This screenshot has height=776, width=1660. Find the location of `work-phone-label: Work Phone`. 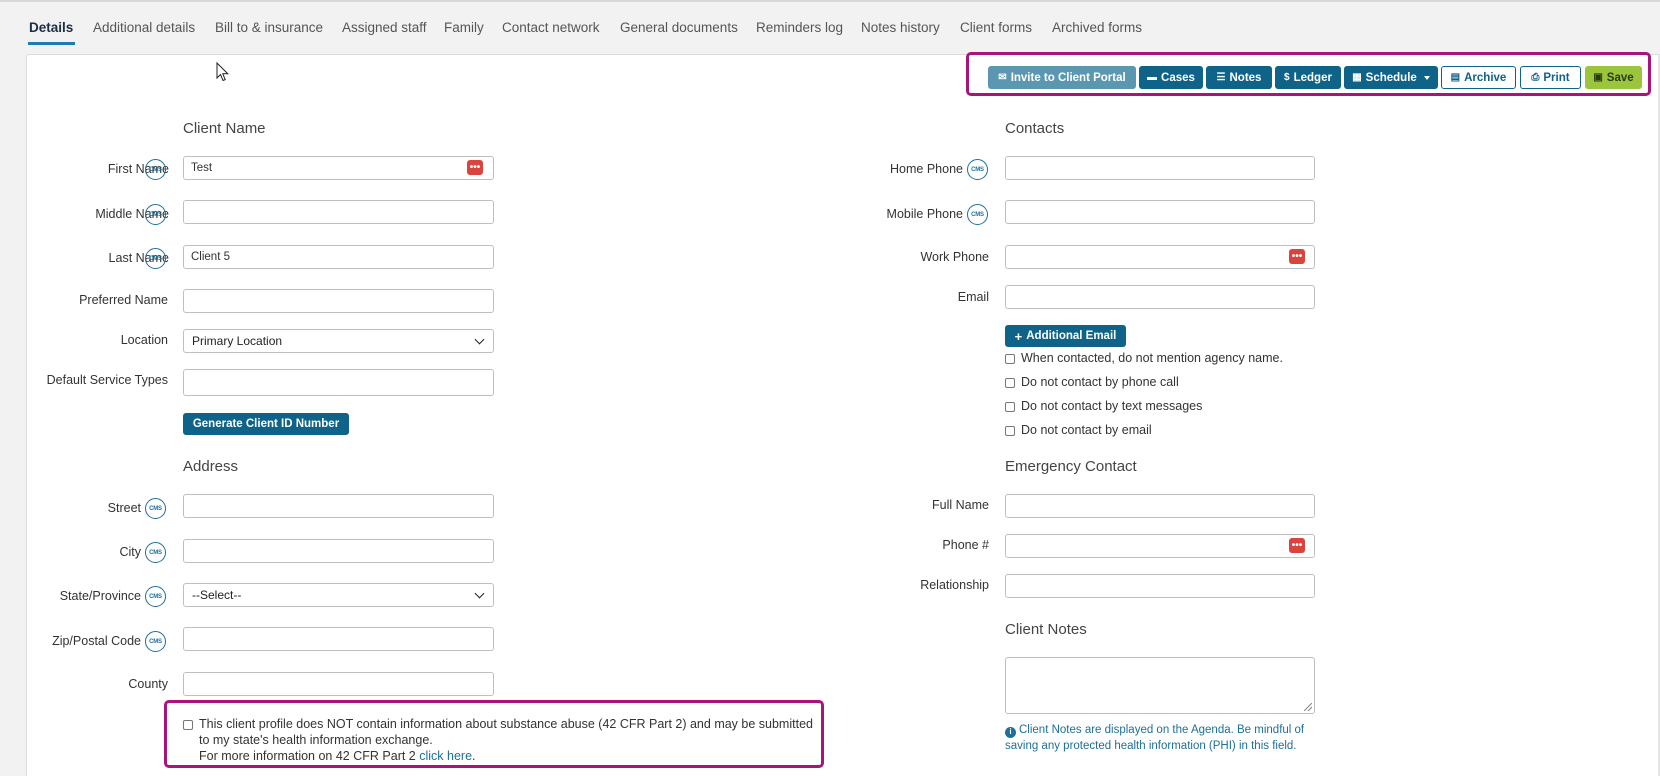

work-phone-label: Work Phone is located at coordinates (954, 257).